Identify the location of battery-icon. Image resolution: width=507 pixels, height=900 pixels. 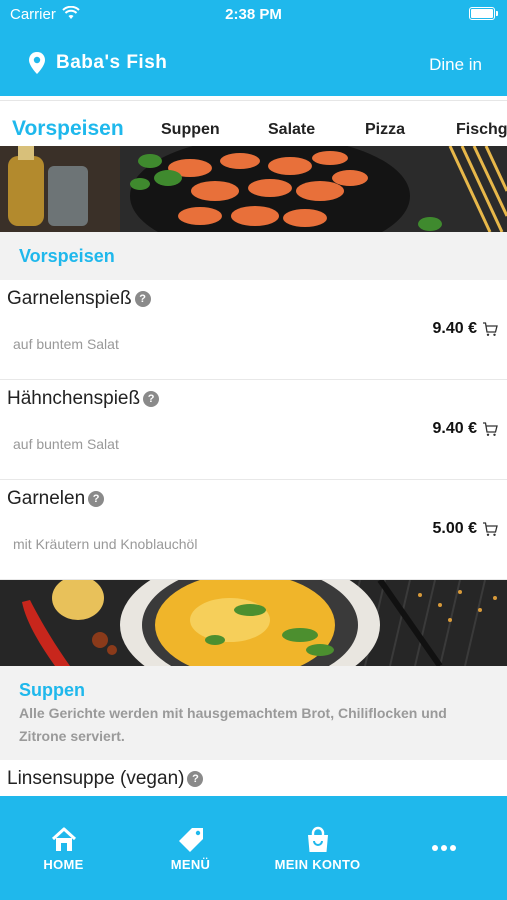
(483, 13).